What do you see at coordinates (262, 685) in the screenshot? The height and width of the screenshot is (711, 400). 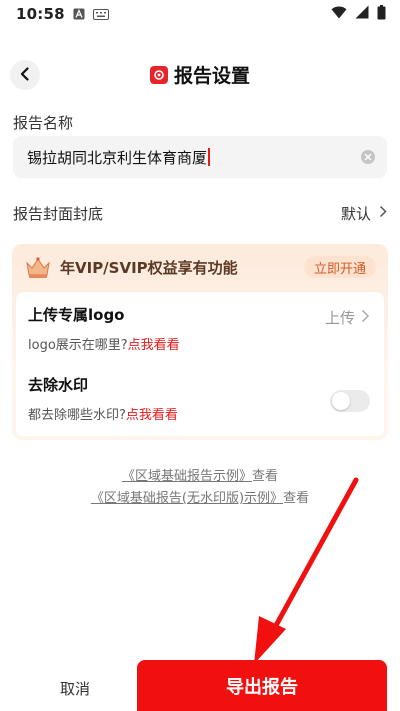 I see `export-report-button: 导出报告` at bounding box center [262, 685].